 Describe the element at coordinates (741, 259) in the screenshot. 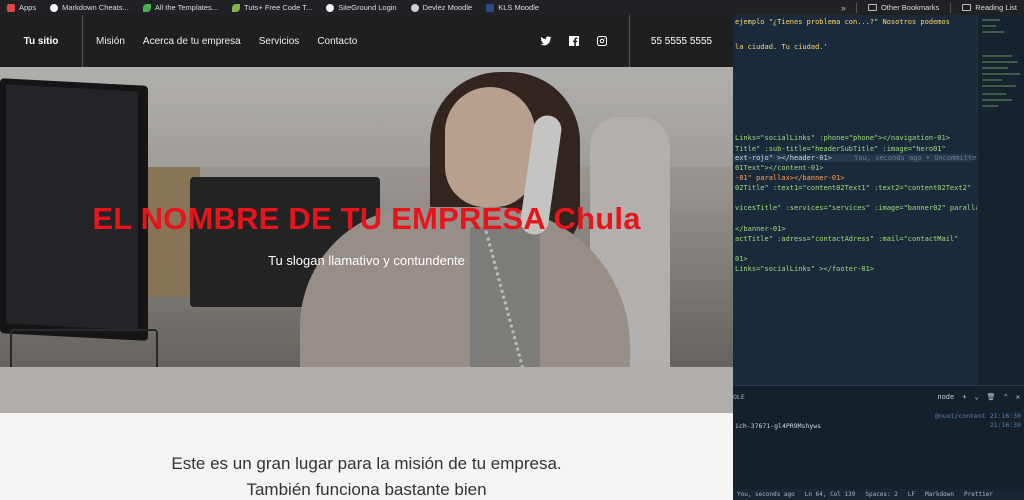

I see `code-line: 01>` at that location.